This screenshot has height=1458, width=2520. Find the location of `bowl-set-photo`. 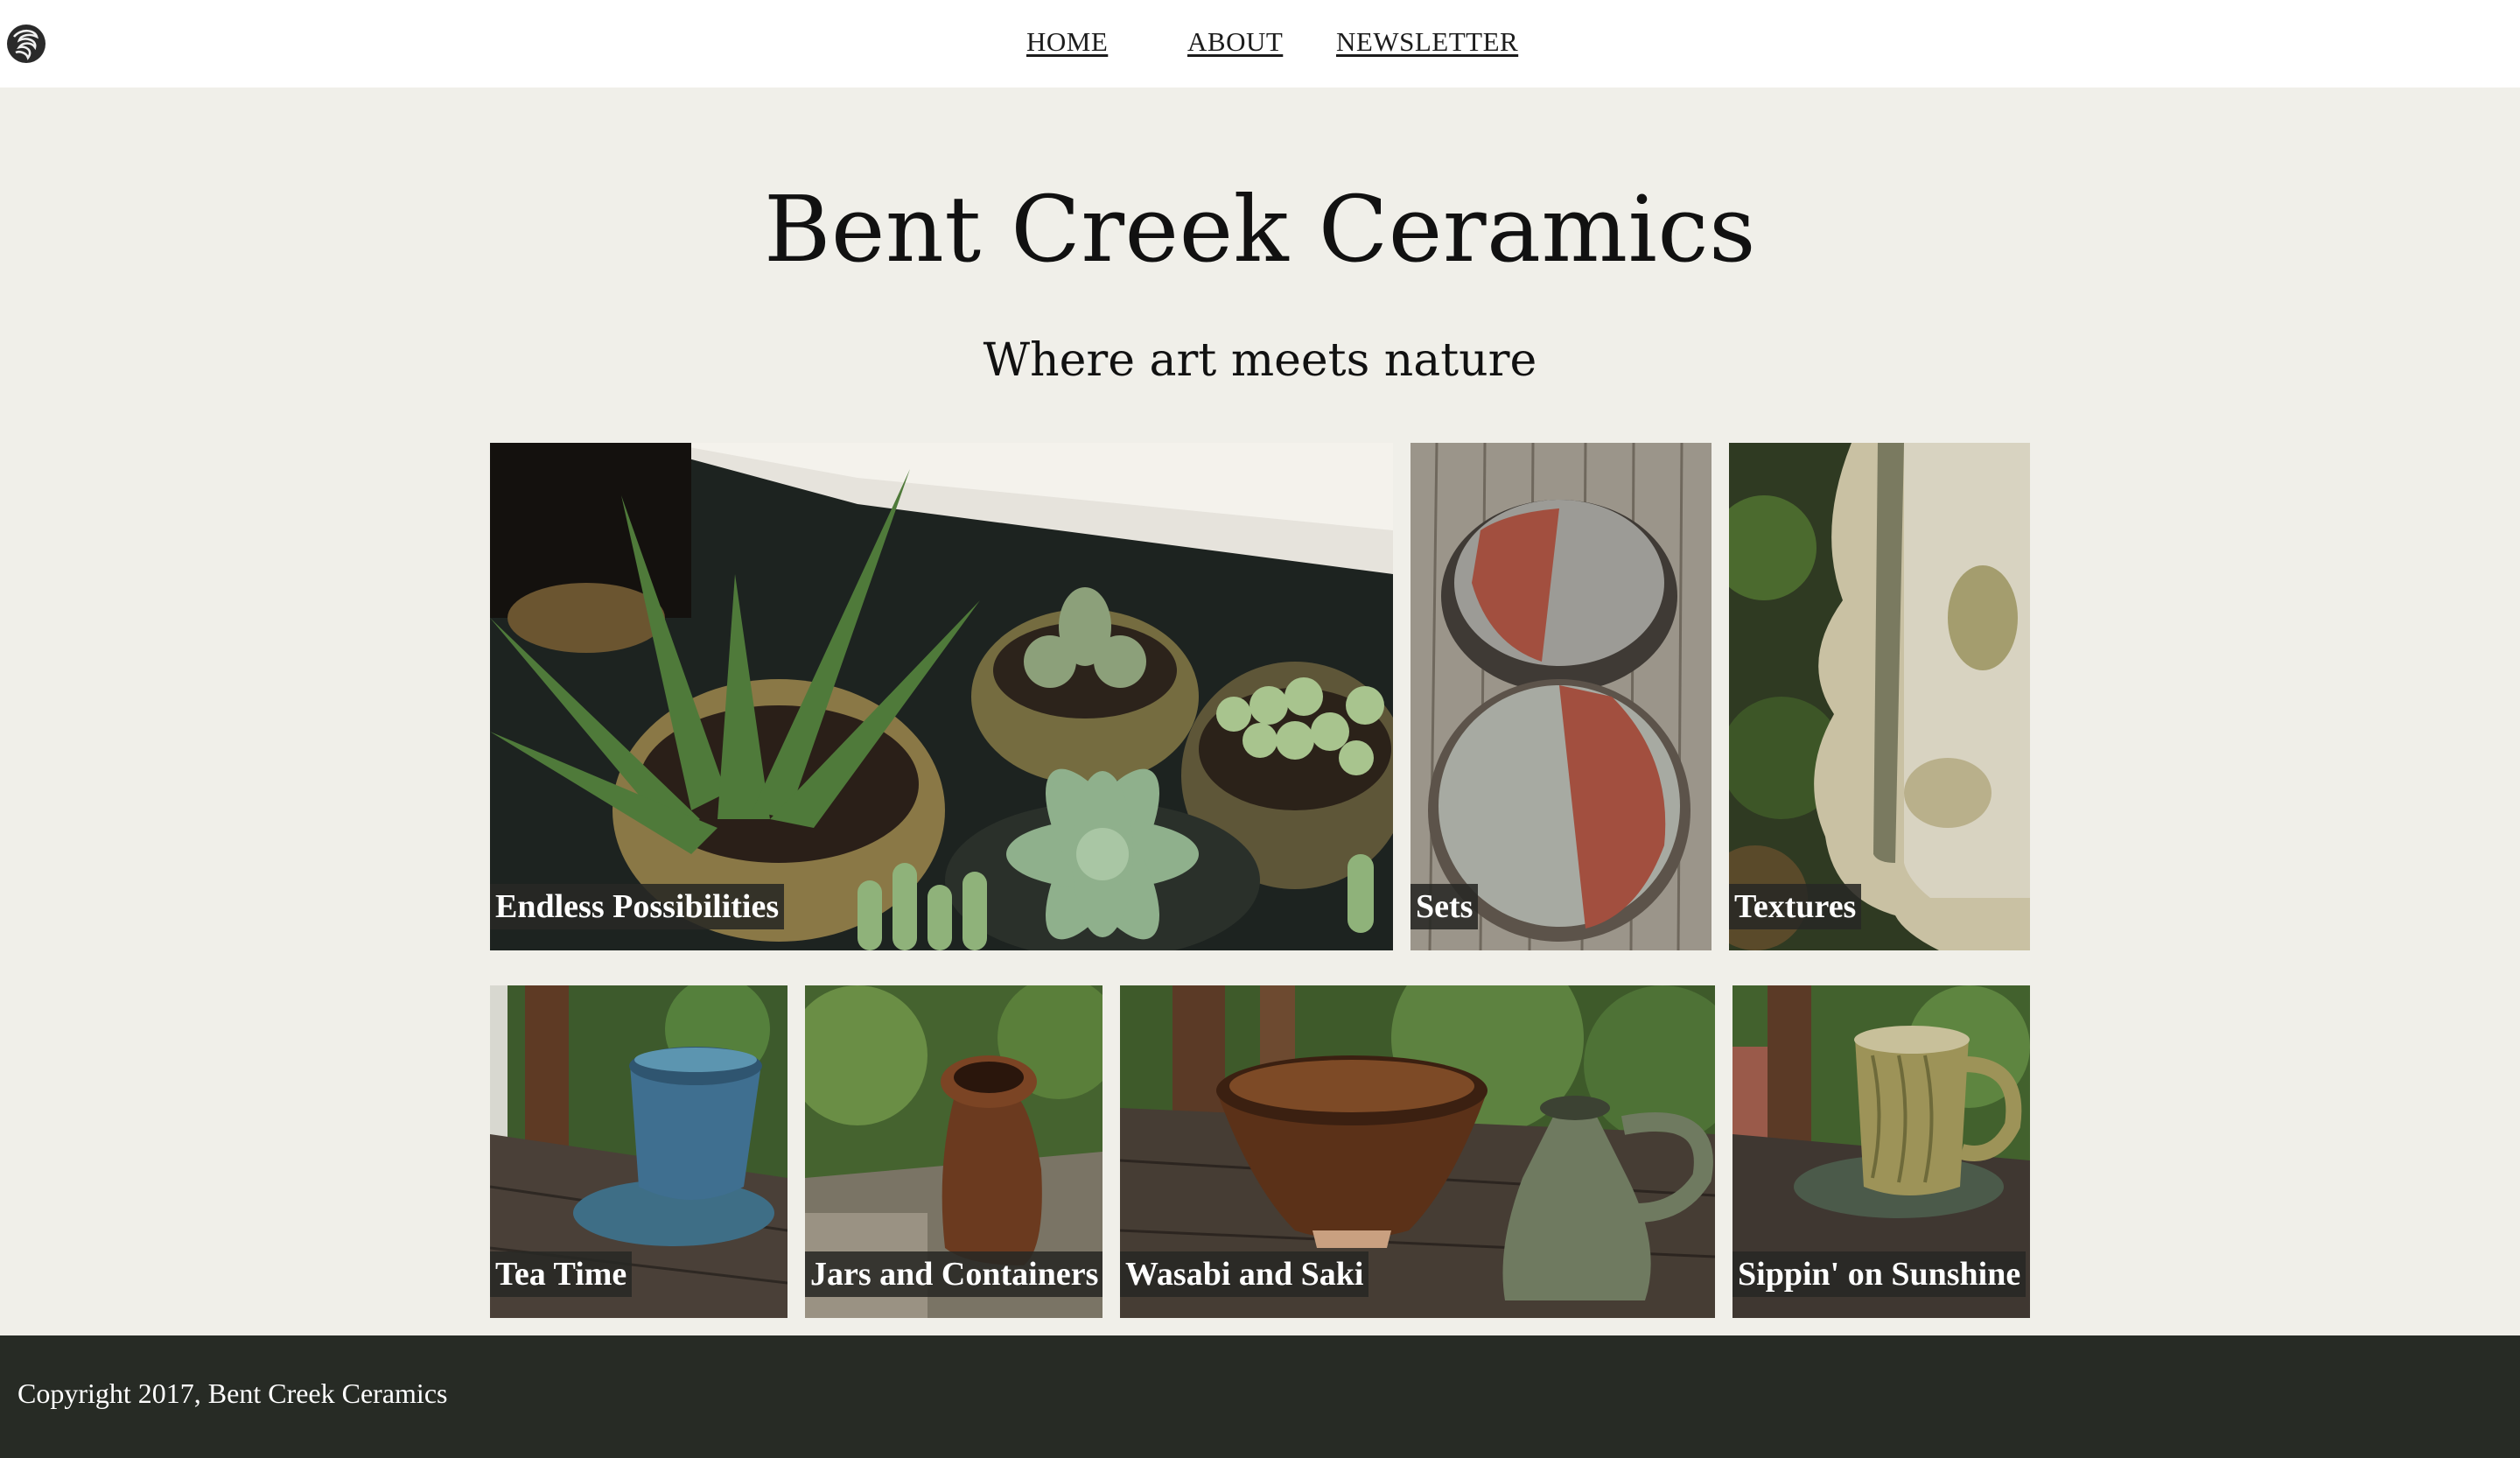

bowl-set-photo is located at coordinates (1561, 696).